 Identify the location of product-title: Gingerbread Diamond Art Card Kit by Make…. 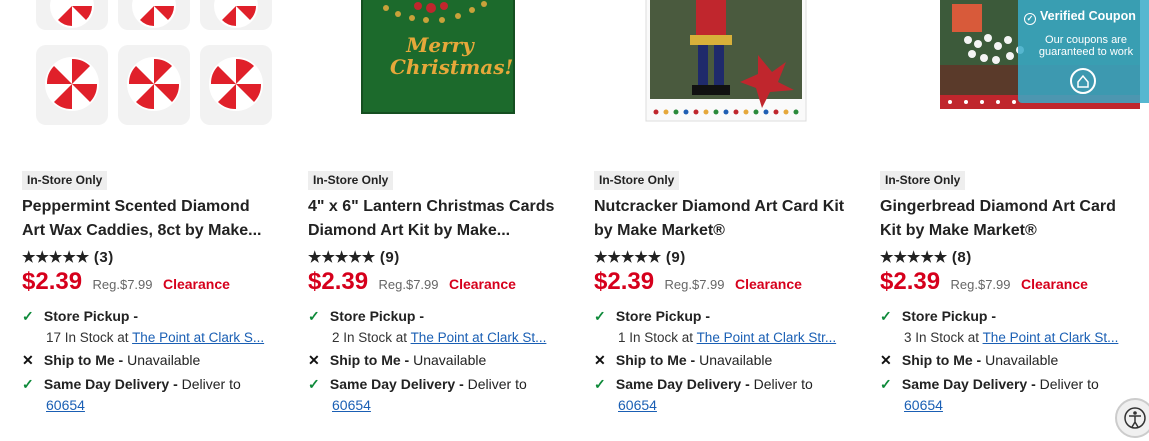
(1011, 219).